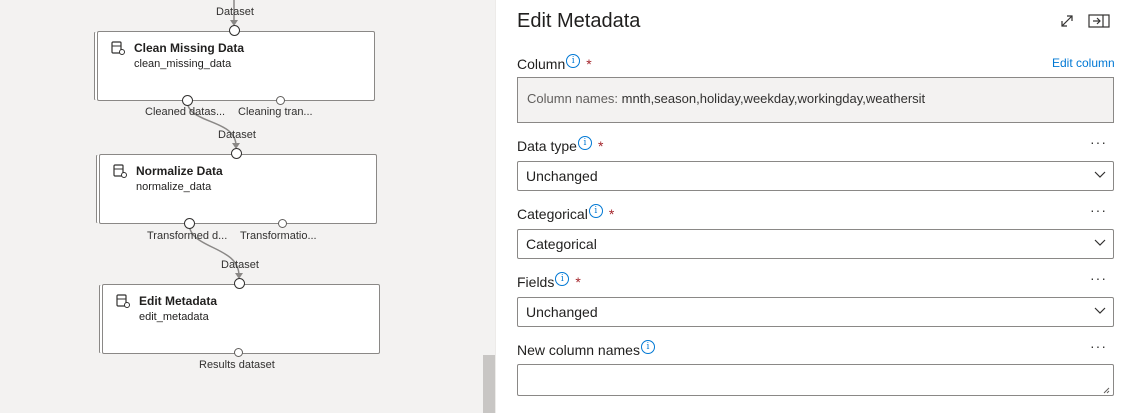  I want to click on new-column-names-label: New column names i, so click(586, 349).